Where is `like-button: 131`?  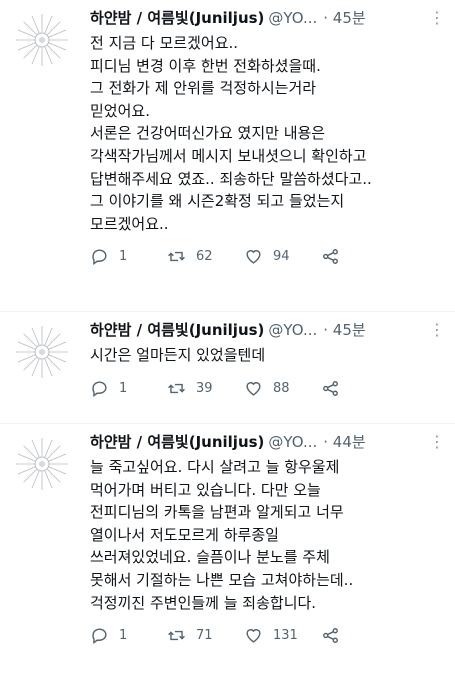 like-button: 131 is located at coordinates (282, 635).